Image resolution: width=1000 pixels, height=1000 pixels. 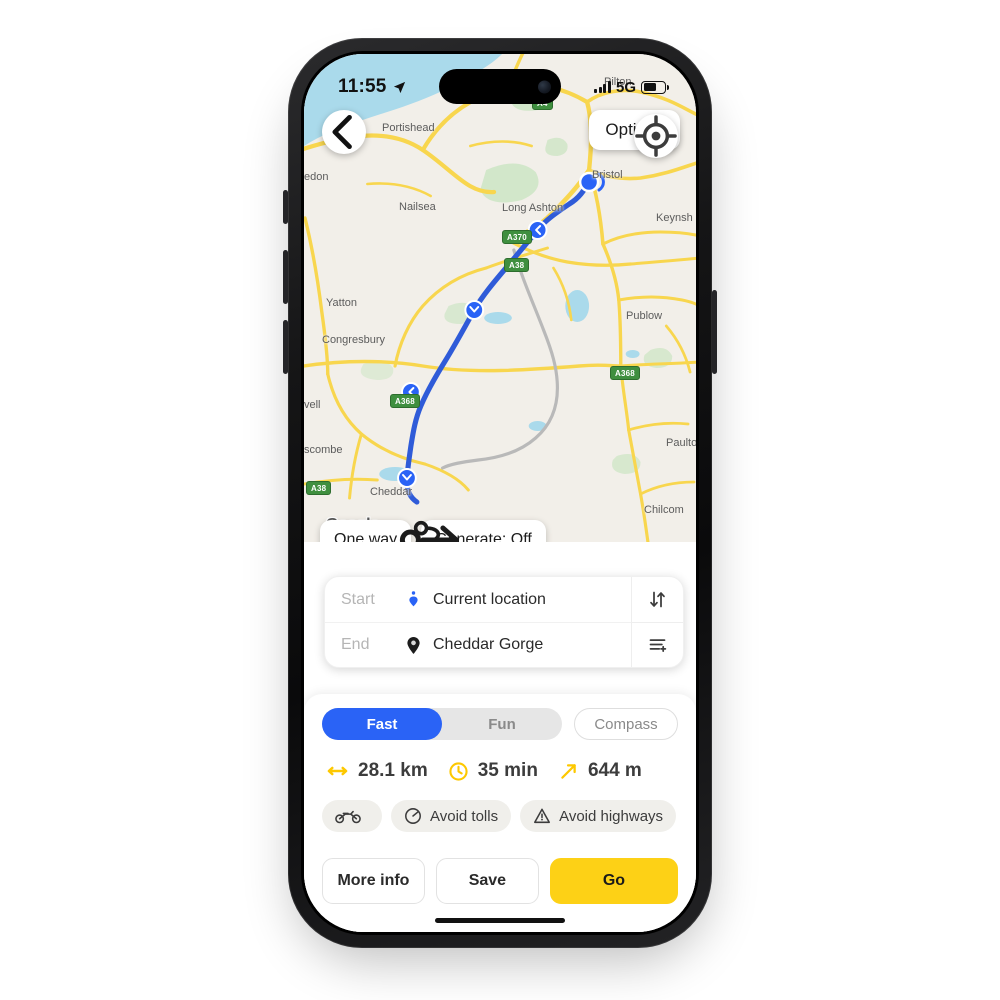 I want to click on end-label: End, so click(x=355, y=644).